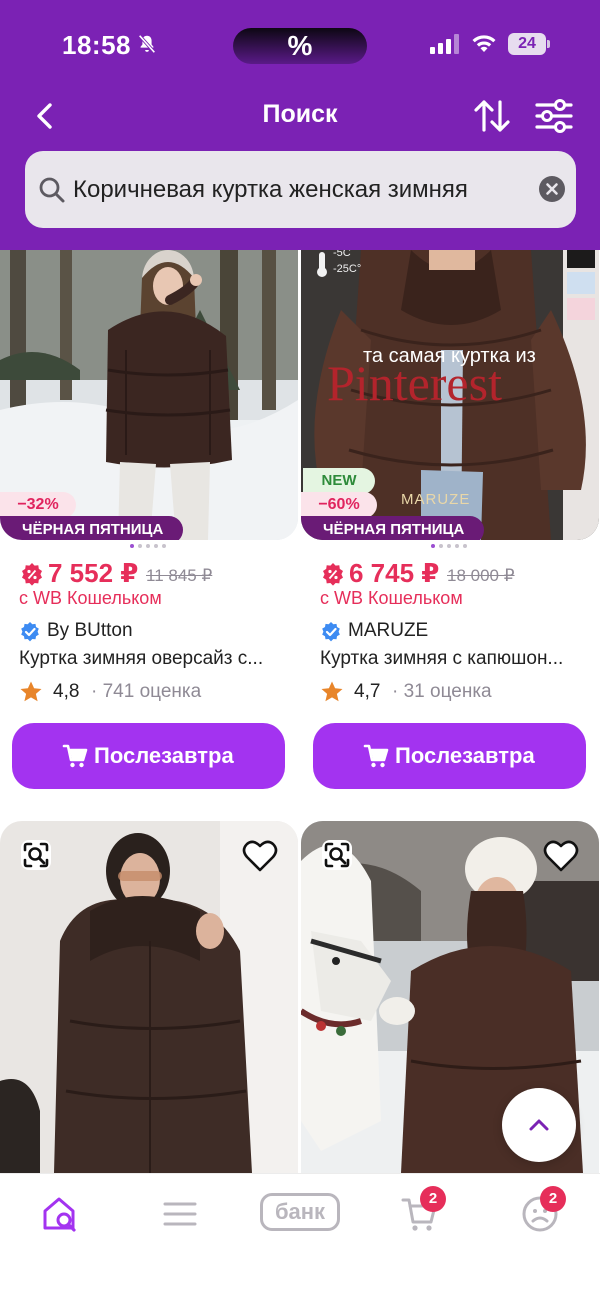  I want to click on status-bar: 18:58 % 24, so click(300, 45).